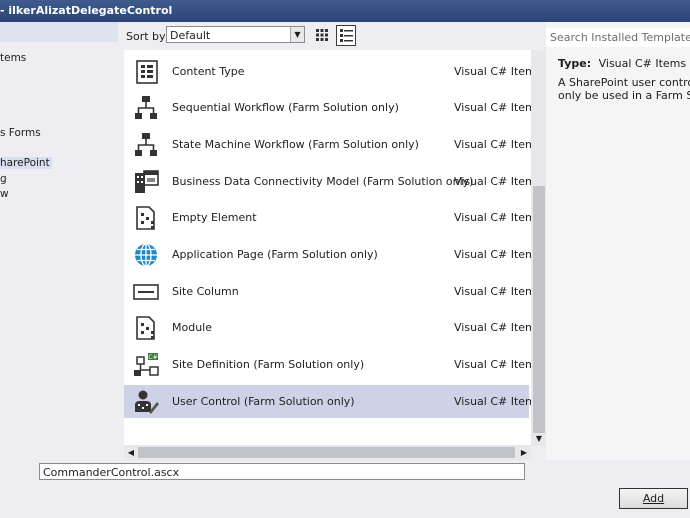 This screenshot has width=690, height=518. What do you see at coordinates (147, 72) in the screenshot?
I see `content-type-icon` at bounding box center [147, 72].